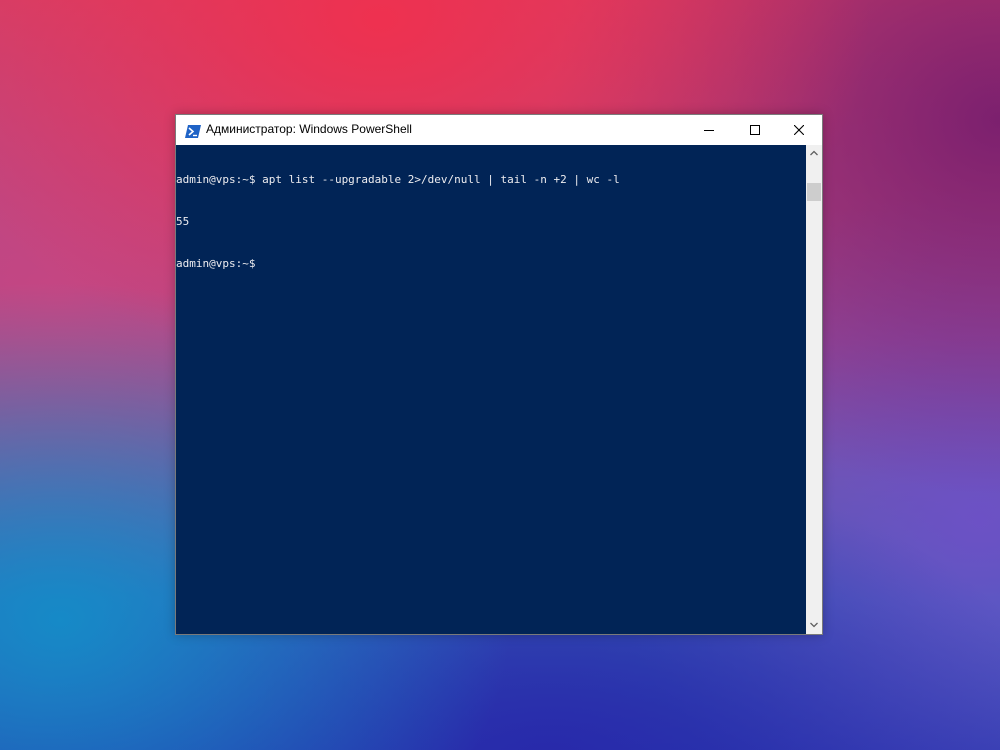  What do you see at coordinates (309, 129) in the screenshot?
I see `window-title: Администратор: Windows PowerShell` at bounding box center [309, 129].